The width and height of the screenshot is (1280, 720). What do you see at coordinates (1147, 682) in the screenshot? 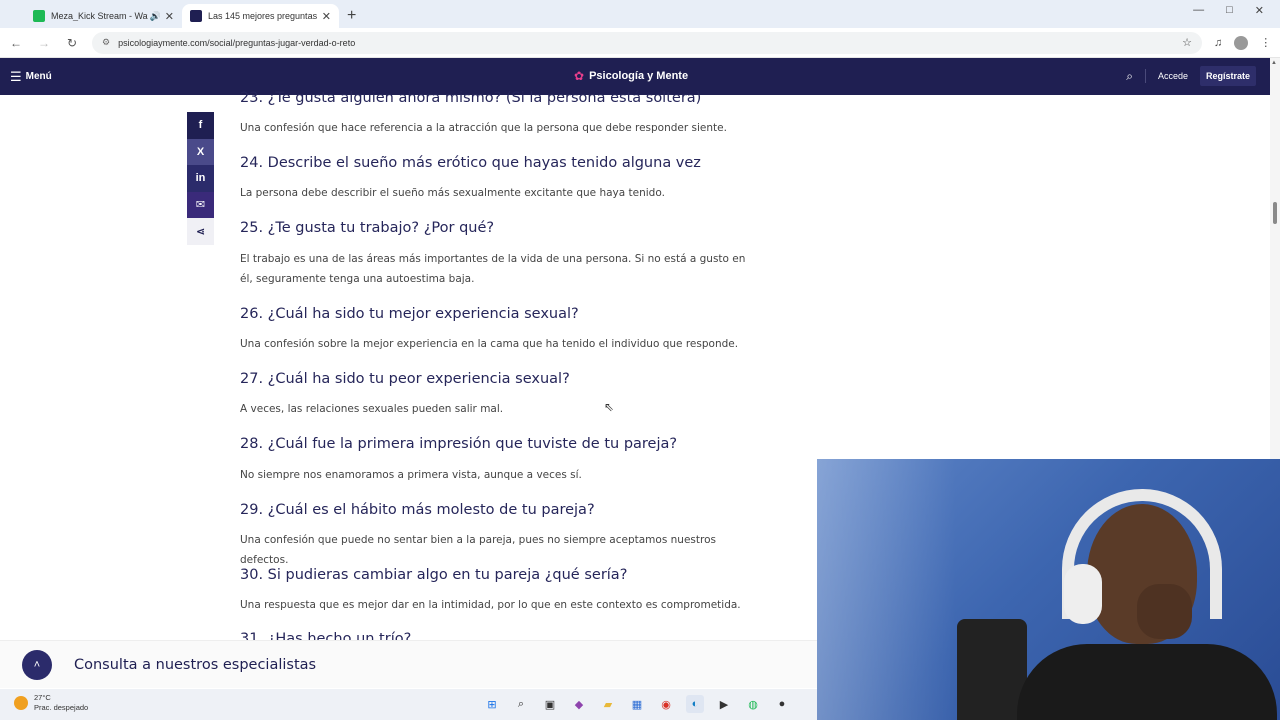
I see `webcam-person-body` at bounding box center [1147, 682].